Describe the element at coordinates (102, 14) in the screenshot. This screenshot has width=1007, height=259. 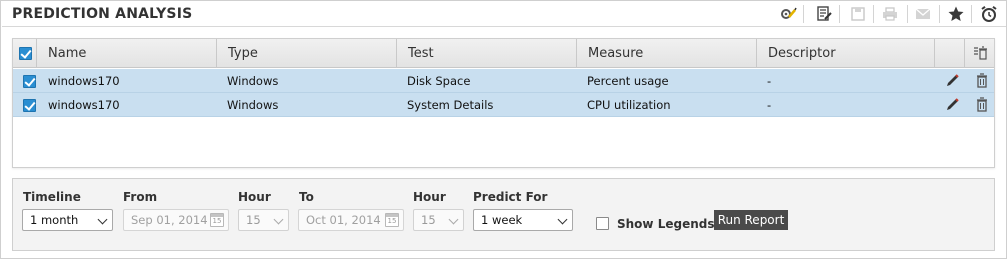
I see `page-title: PREDICTION ANALYSIS` at that location.